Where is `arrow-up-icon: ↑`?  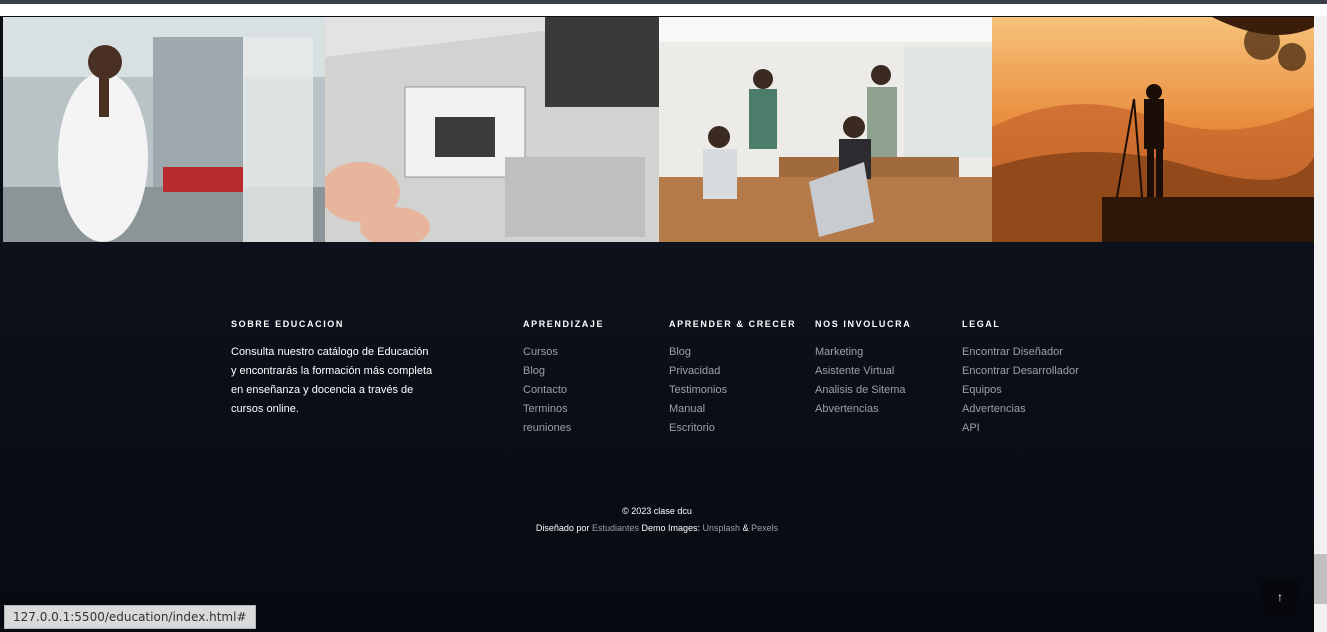
arrow-up-icon: ↑ is located at coordinates (1280, 597).